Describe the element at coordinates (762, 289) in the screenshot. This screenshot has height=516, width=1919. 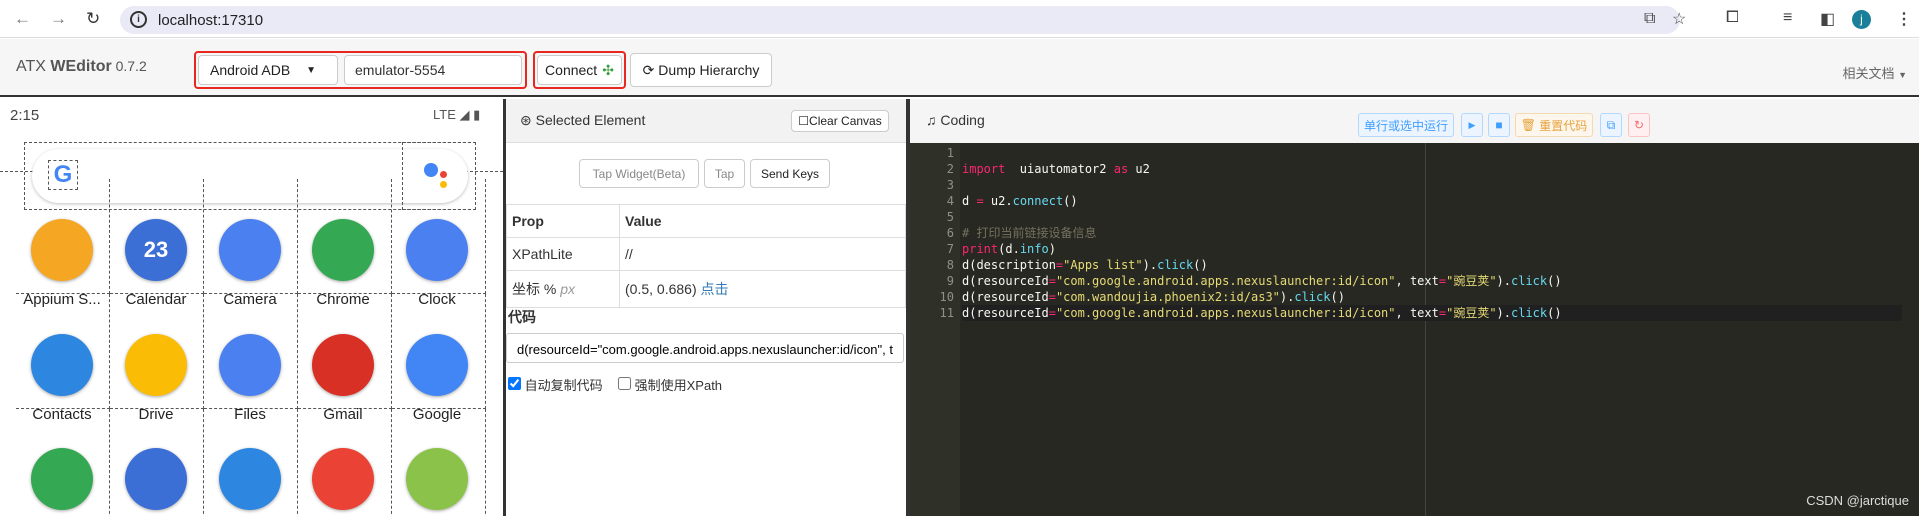
I see `coord-value: (0.5, 0.686) 点击` at that location.